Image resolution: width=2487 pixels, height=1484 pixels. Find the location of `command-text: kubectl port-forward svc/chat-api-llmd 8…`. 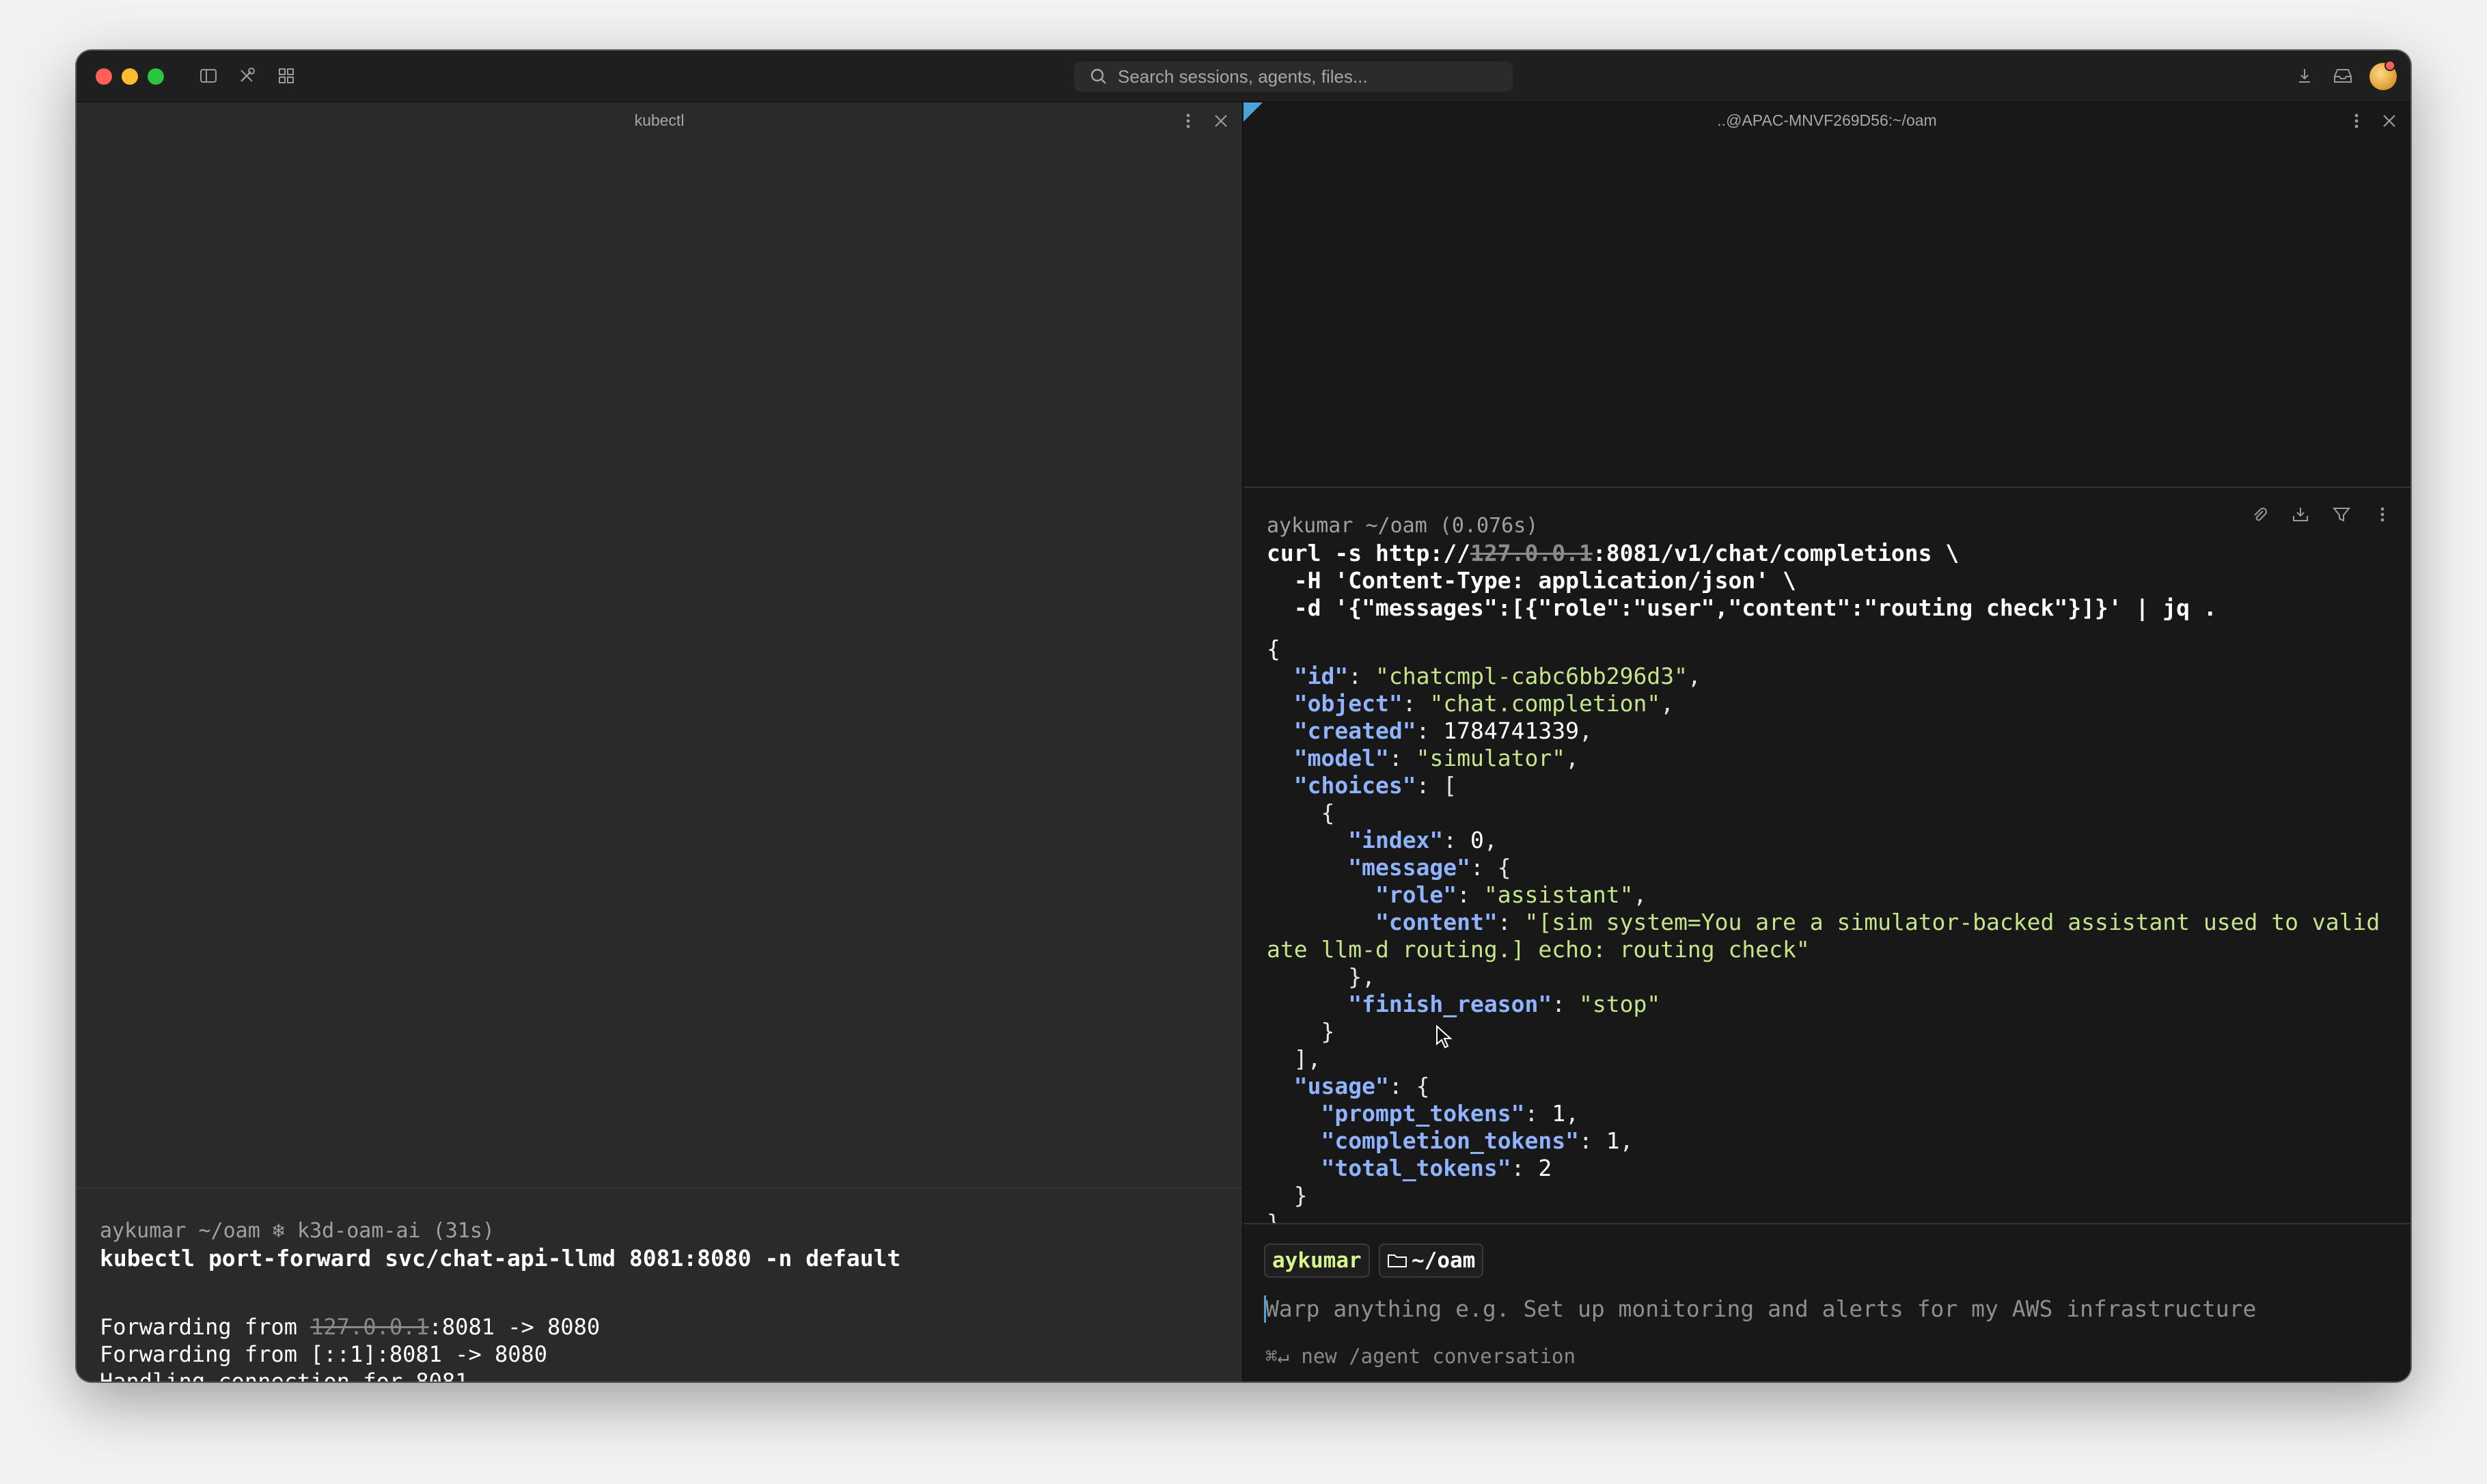

command-text: kubectl port-forward svc/chat-api-llmd 8… is located at coordinates (500, 1259).